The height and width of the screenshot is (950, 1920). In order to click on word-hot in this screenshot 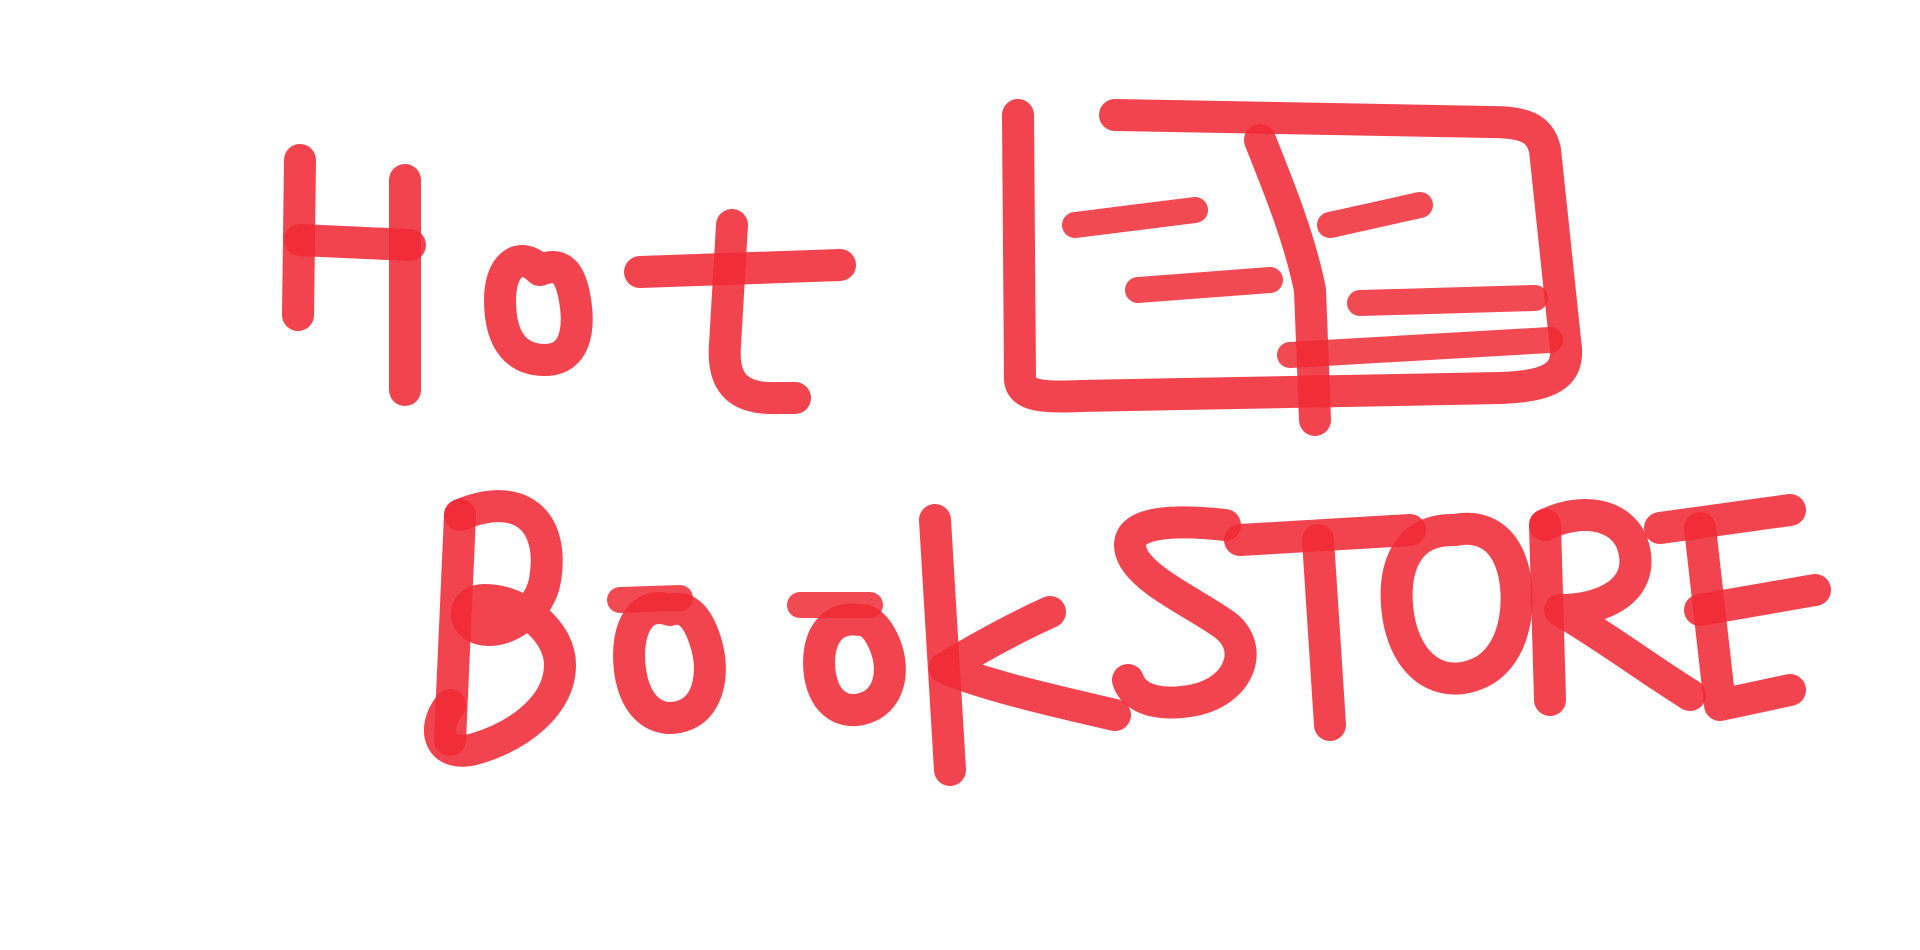, I will do `click(569, 279)`.